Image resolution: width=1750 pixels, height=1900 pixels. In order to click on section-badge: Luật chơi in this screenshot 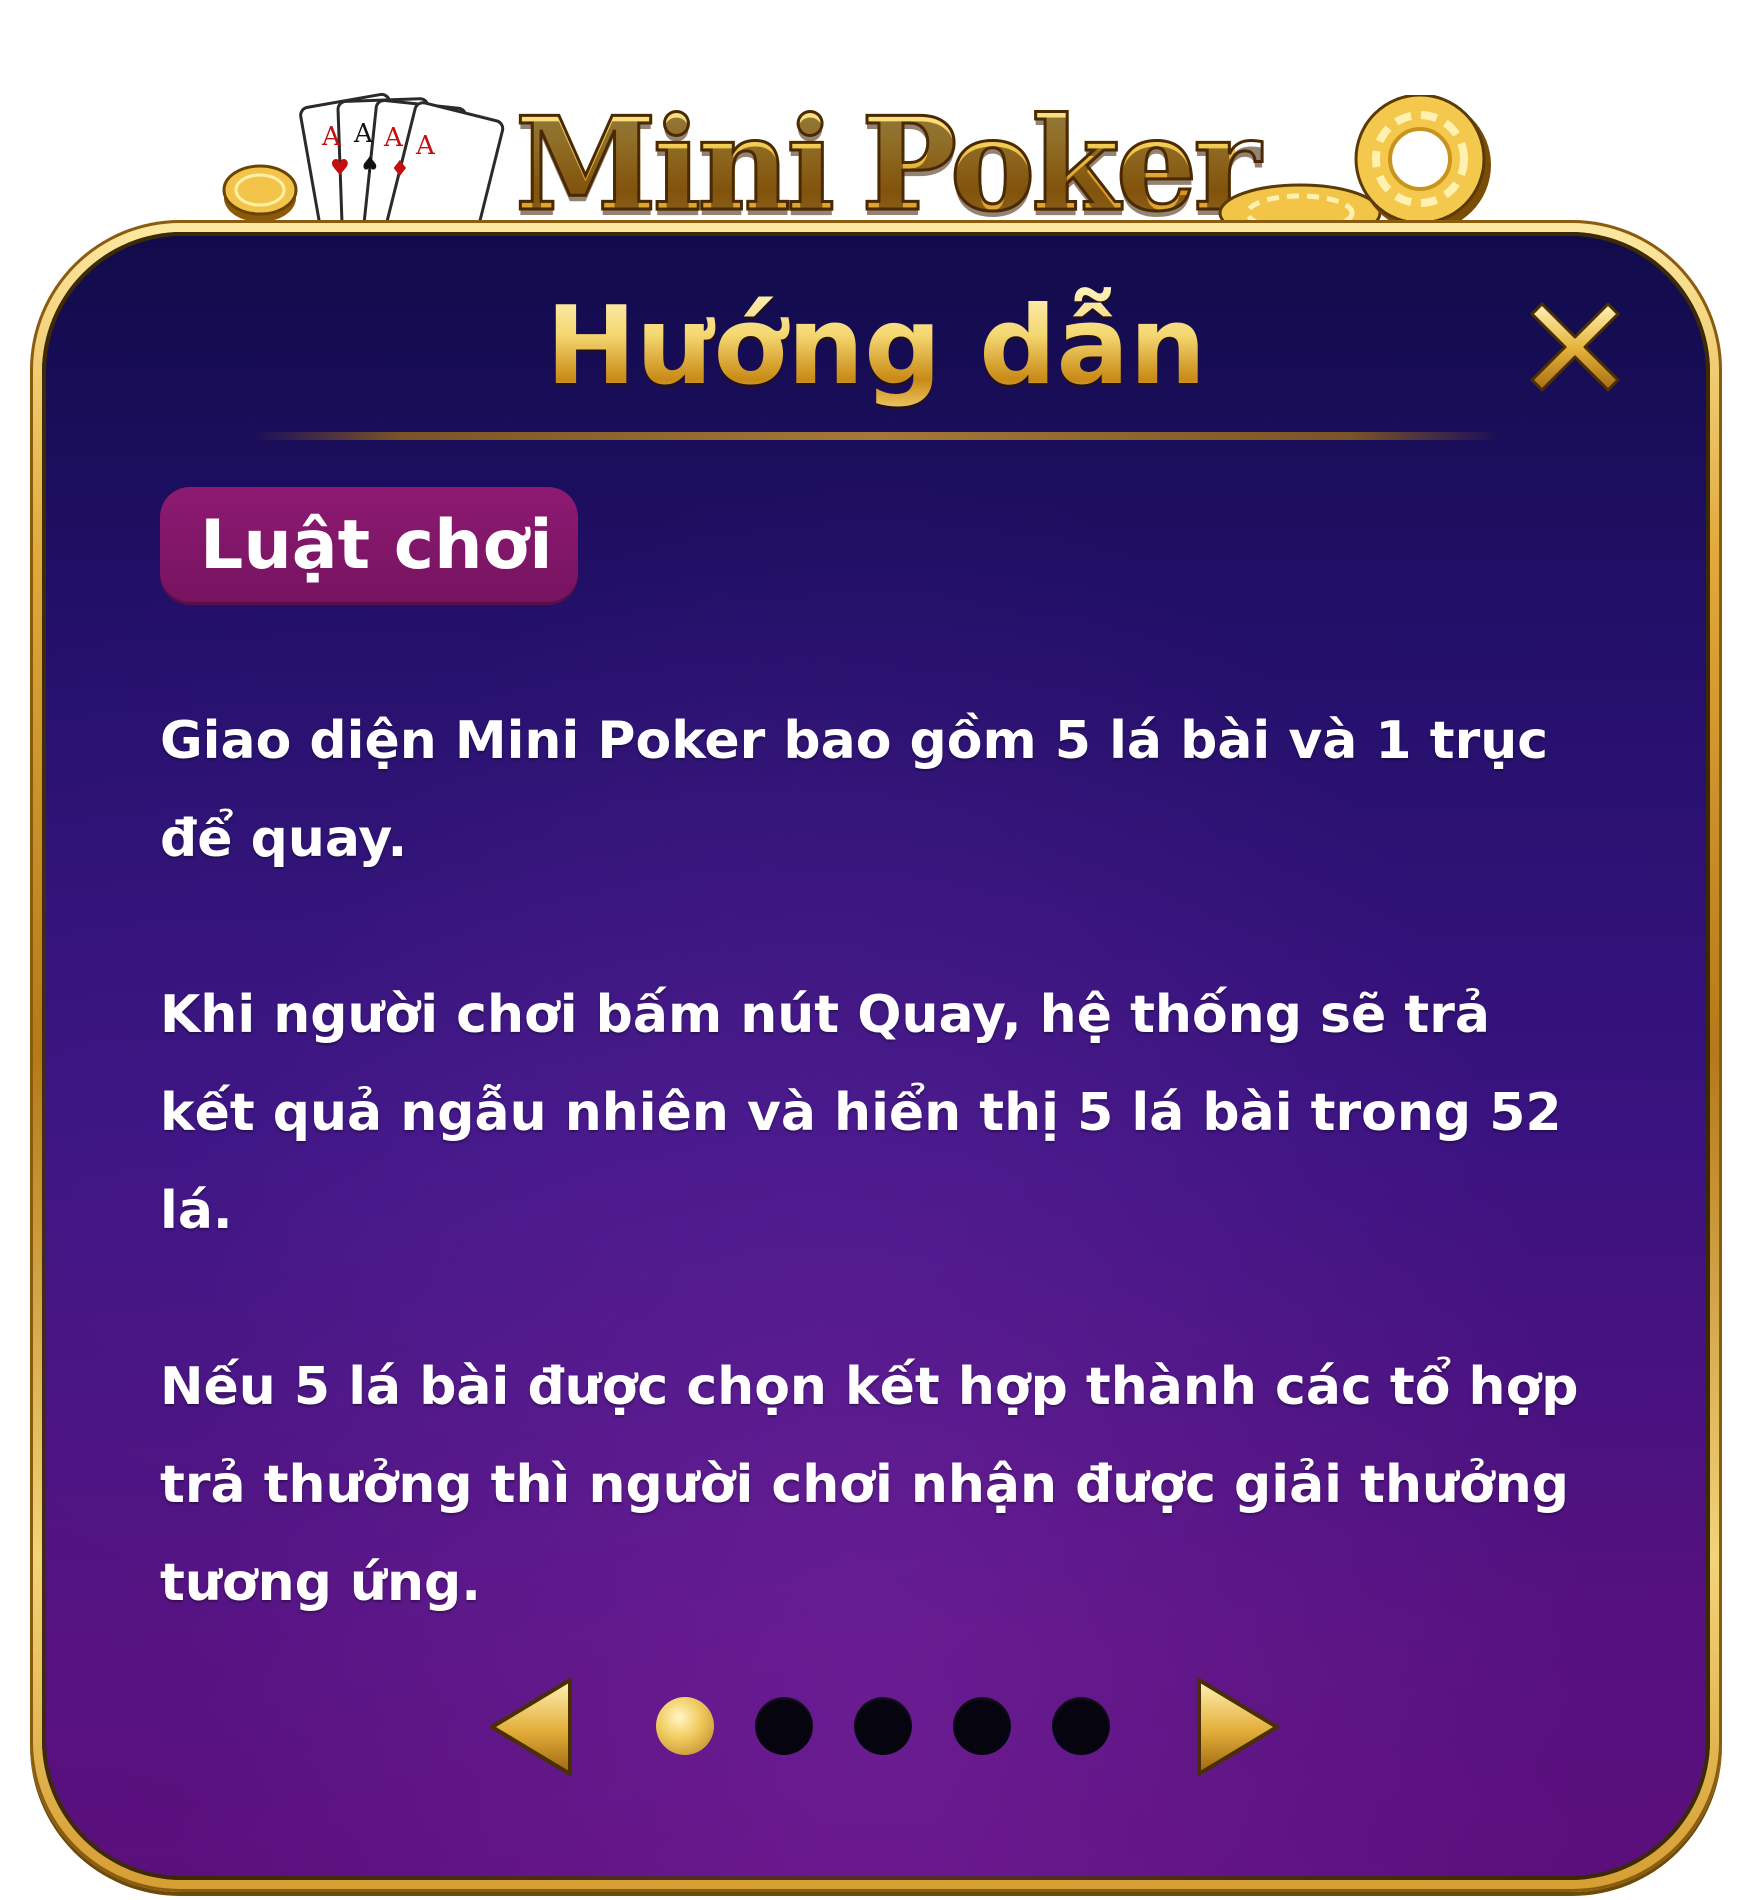, I will do `click(369, 546)`.